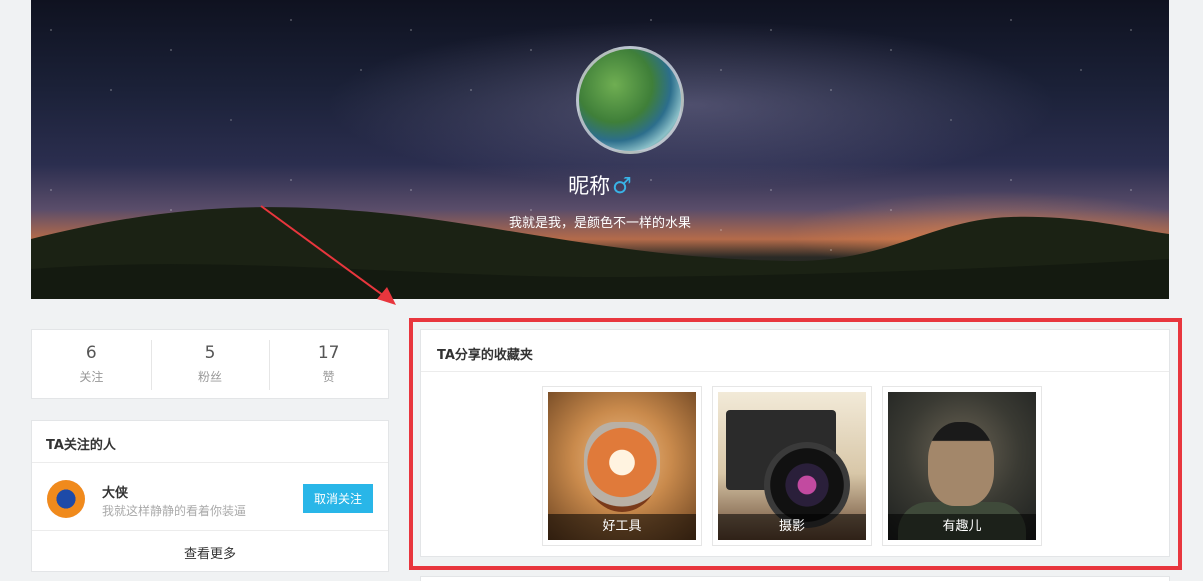 This screenshot has height=581, width=1203. I want to click on stat-label: 关注, so click(91, 377).